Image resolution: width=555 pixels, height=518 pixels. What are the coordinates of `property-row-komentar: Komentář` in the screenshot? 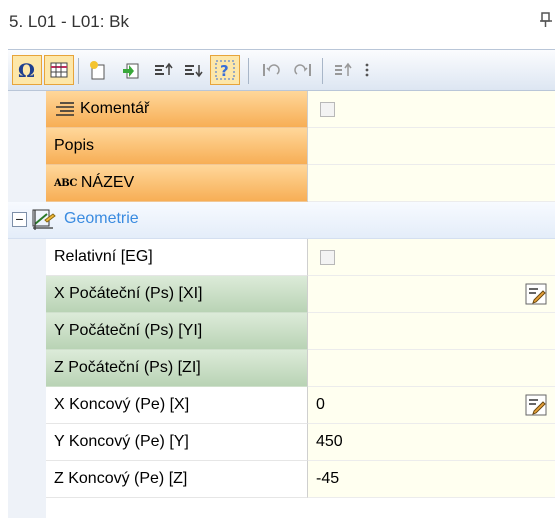 It's located at (281, 109).